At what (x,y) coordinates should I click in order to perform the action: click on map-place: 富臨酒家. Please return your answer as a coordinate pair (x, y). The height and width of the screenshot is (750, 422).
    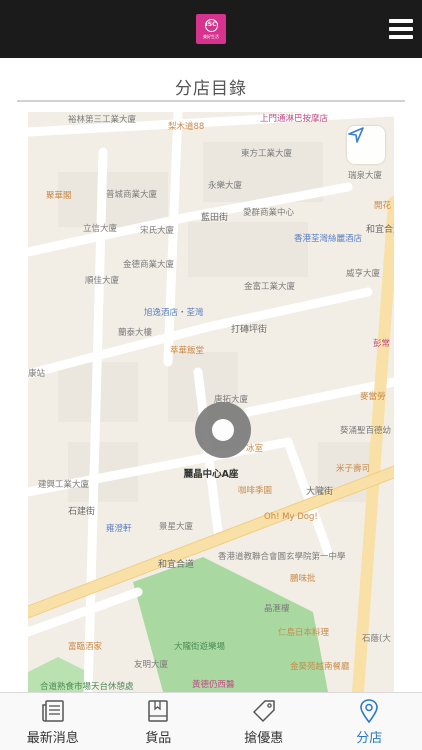
    Looking at the image, I should click on (85, 647).